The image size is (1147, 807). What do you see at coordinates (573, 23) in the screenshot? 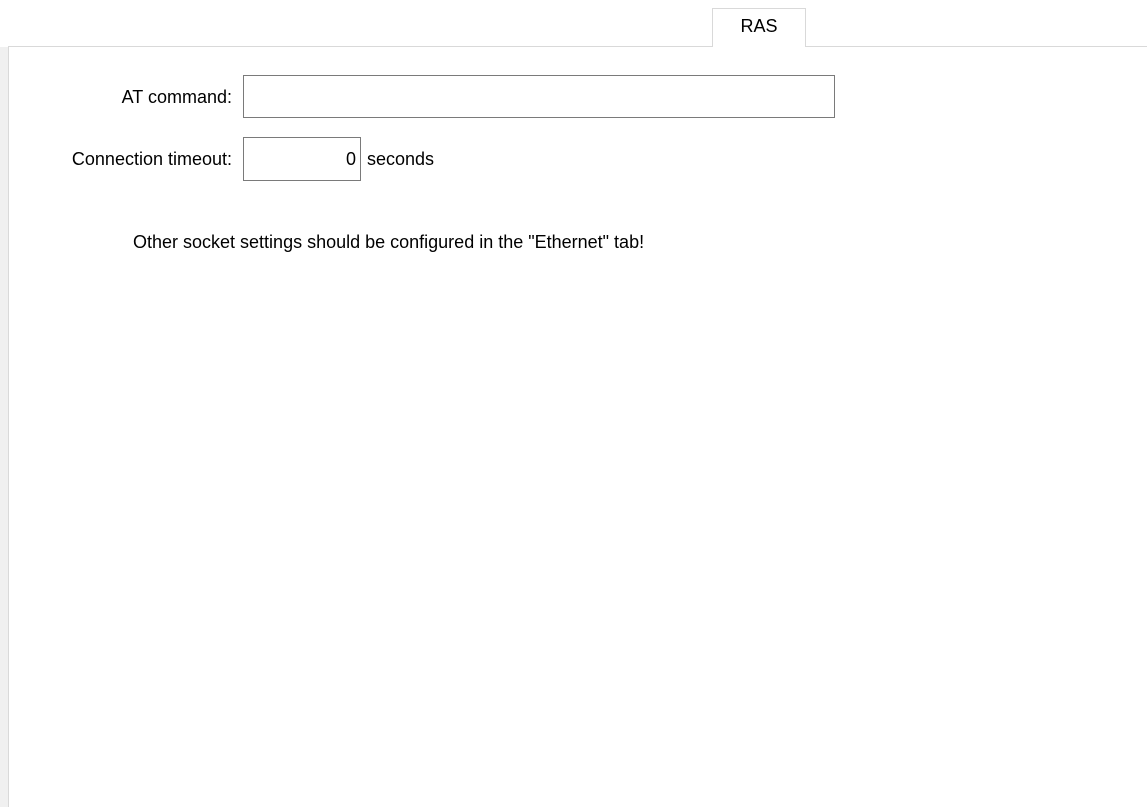
I see `tab-strip: RAS` at bounding box center [573, 23].